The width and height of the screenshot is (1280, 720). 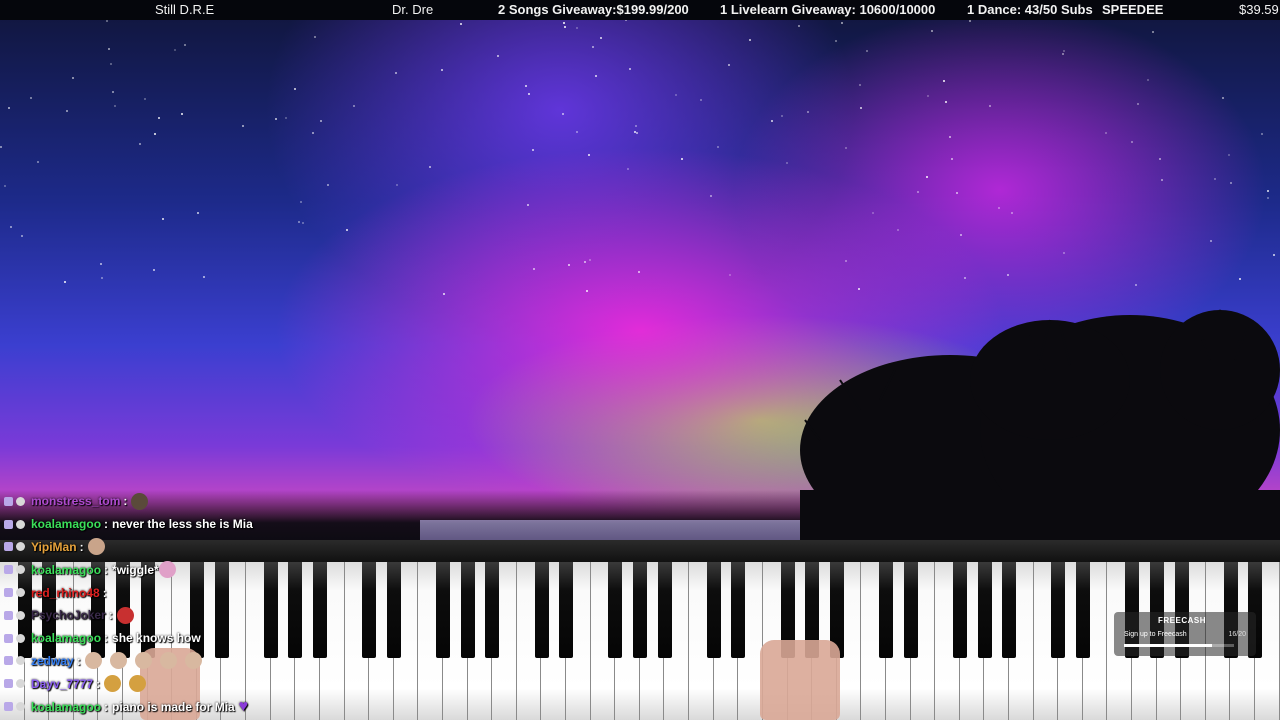 I want to click on song-artist: Dr. Dre, so click(x=413, y=9).